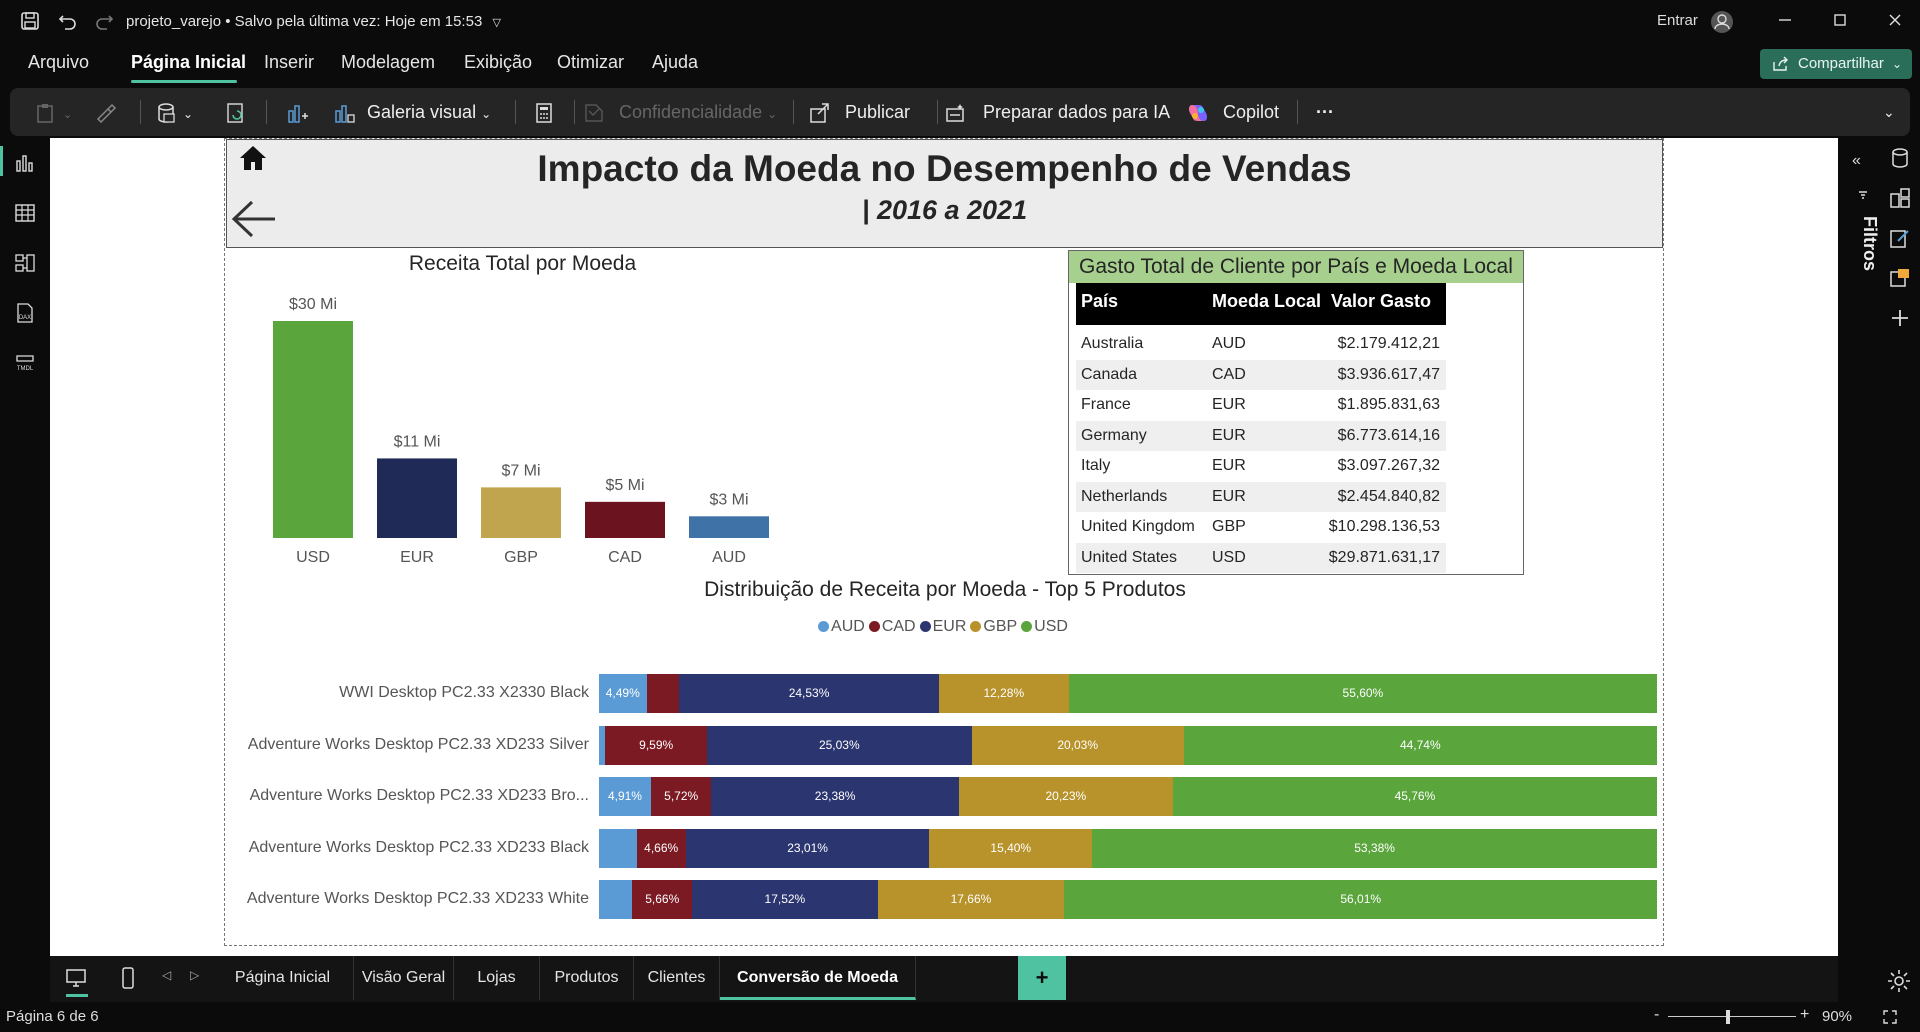 Image resolution: width=1920 pixels, height=1032 pixels. I want to click on legend-item-usd: USD, so click(1044, 627).